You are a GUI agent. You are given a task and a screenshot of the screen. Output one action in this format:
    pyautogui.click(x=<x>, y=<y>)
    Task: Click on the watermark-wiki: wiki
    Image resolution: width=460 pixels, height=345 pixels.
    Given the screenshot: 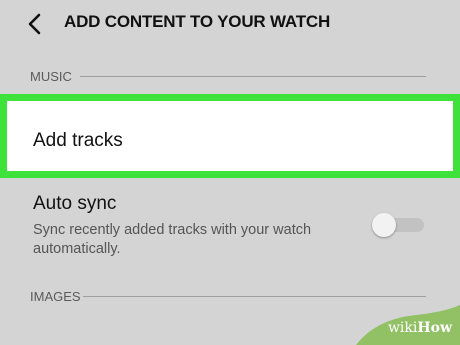 What is the action you would take?
    pyautogui.click(x=402, y=328)
    